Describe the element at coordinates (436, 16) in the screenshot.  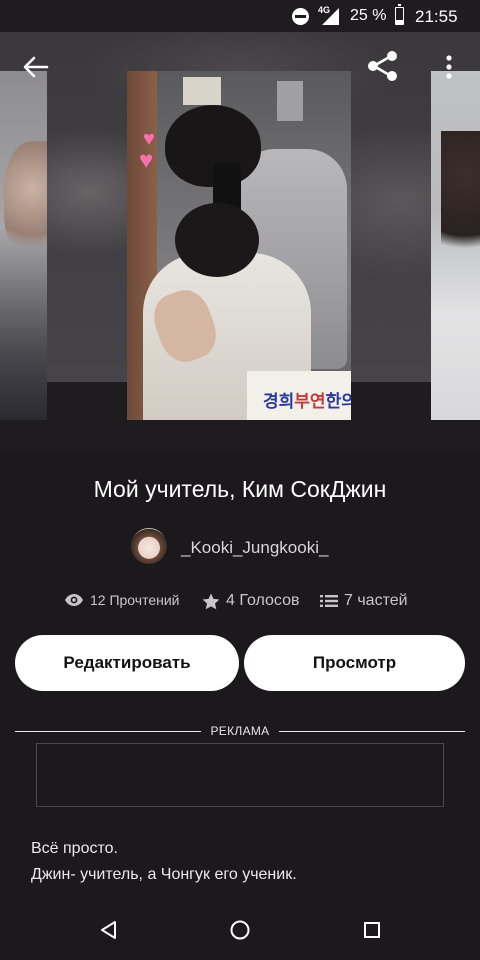
I see `clock: 21:55` at that location.